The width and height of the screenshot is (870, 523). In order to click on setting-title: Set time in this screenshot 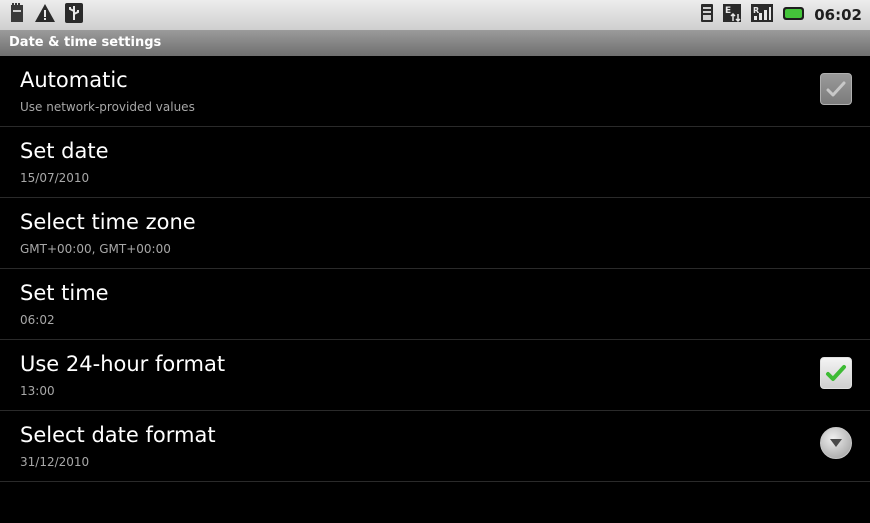, I will do `click(64, 293)`.